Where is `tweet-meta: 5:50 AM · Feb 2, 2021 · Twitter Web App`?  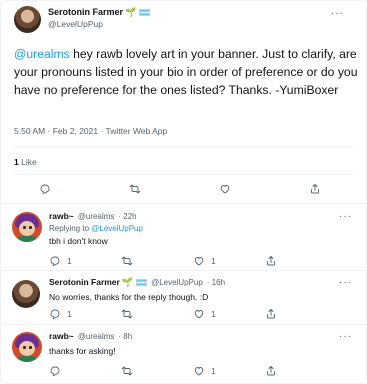 tweet-meta: 5:50 AM · Feb 2, 2021 · Twitter Web App is located at coordinates (90, 131).